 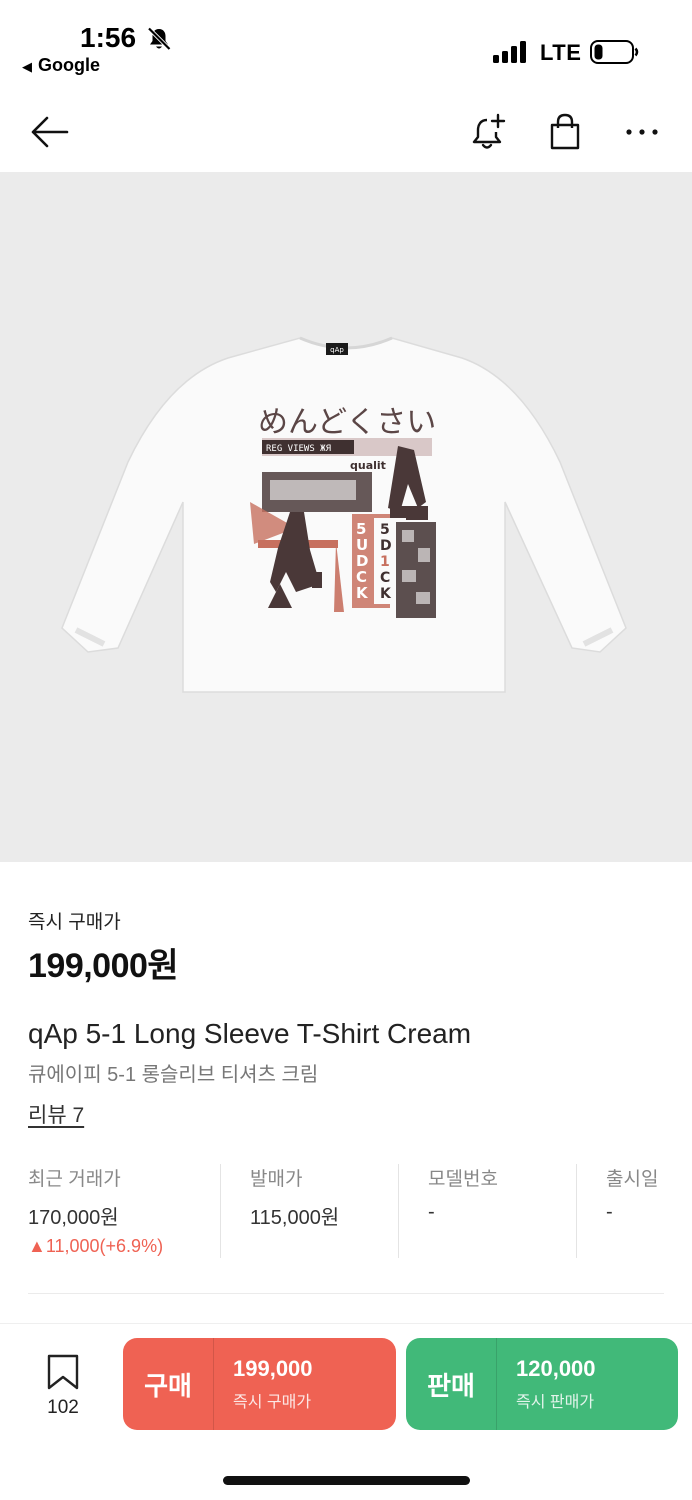 What do you see at coordinates (276, 1179) in the screenshot?
I see `stat-label: 발매가` at bounding box center [276, 1179].